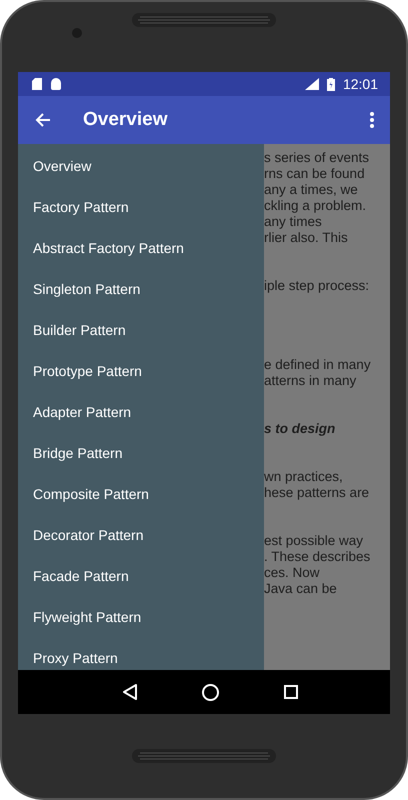  Describe the element at coordinates (360, 84) in the screenshot. I see `status-time: 12:01` at that location.